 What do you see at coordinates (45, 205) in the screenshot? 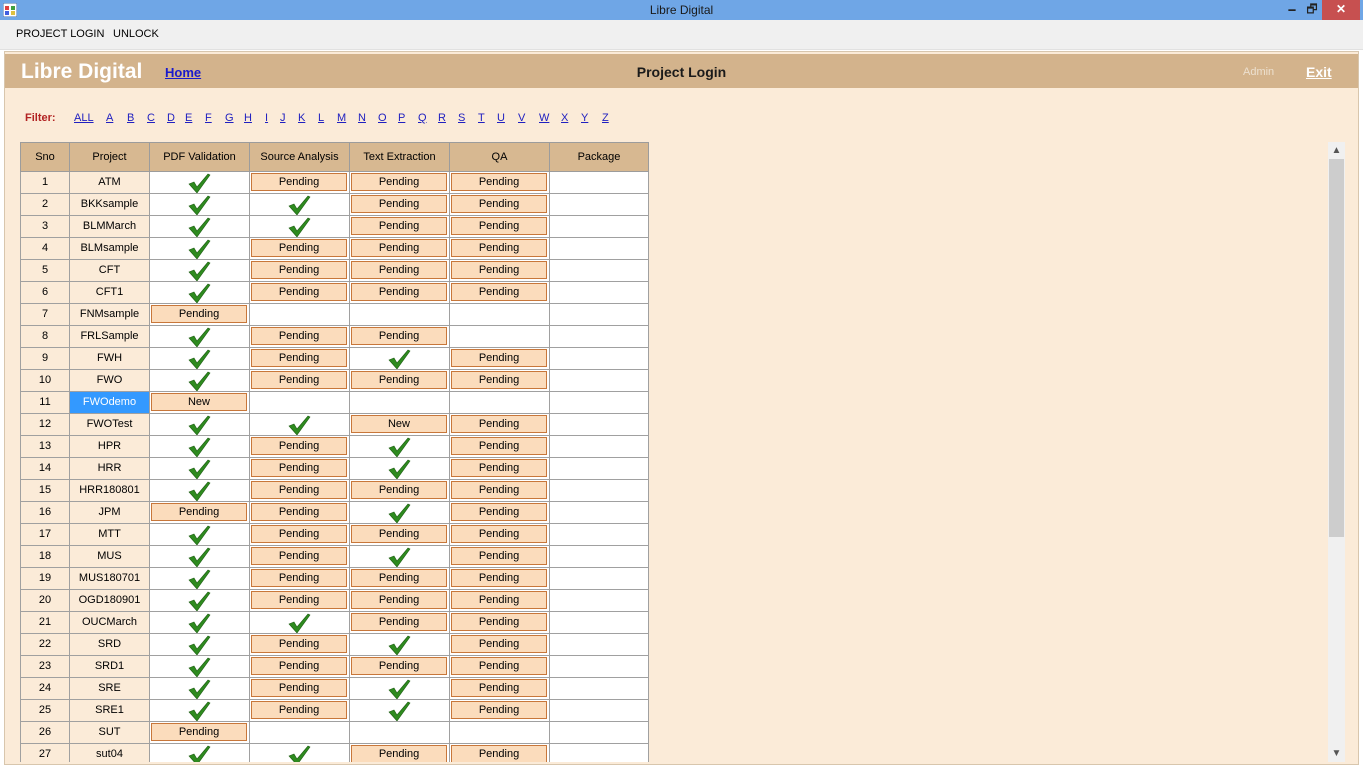
I see `cell-sno: 2` at bounding box center [45, 205].